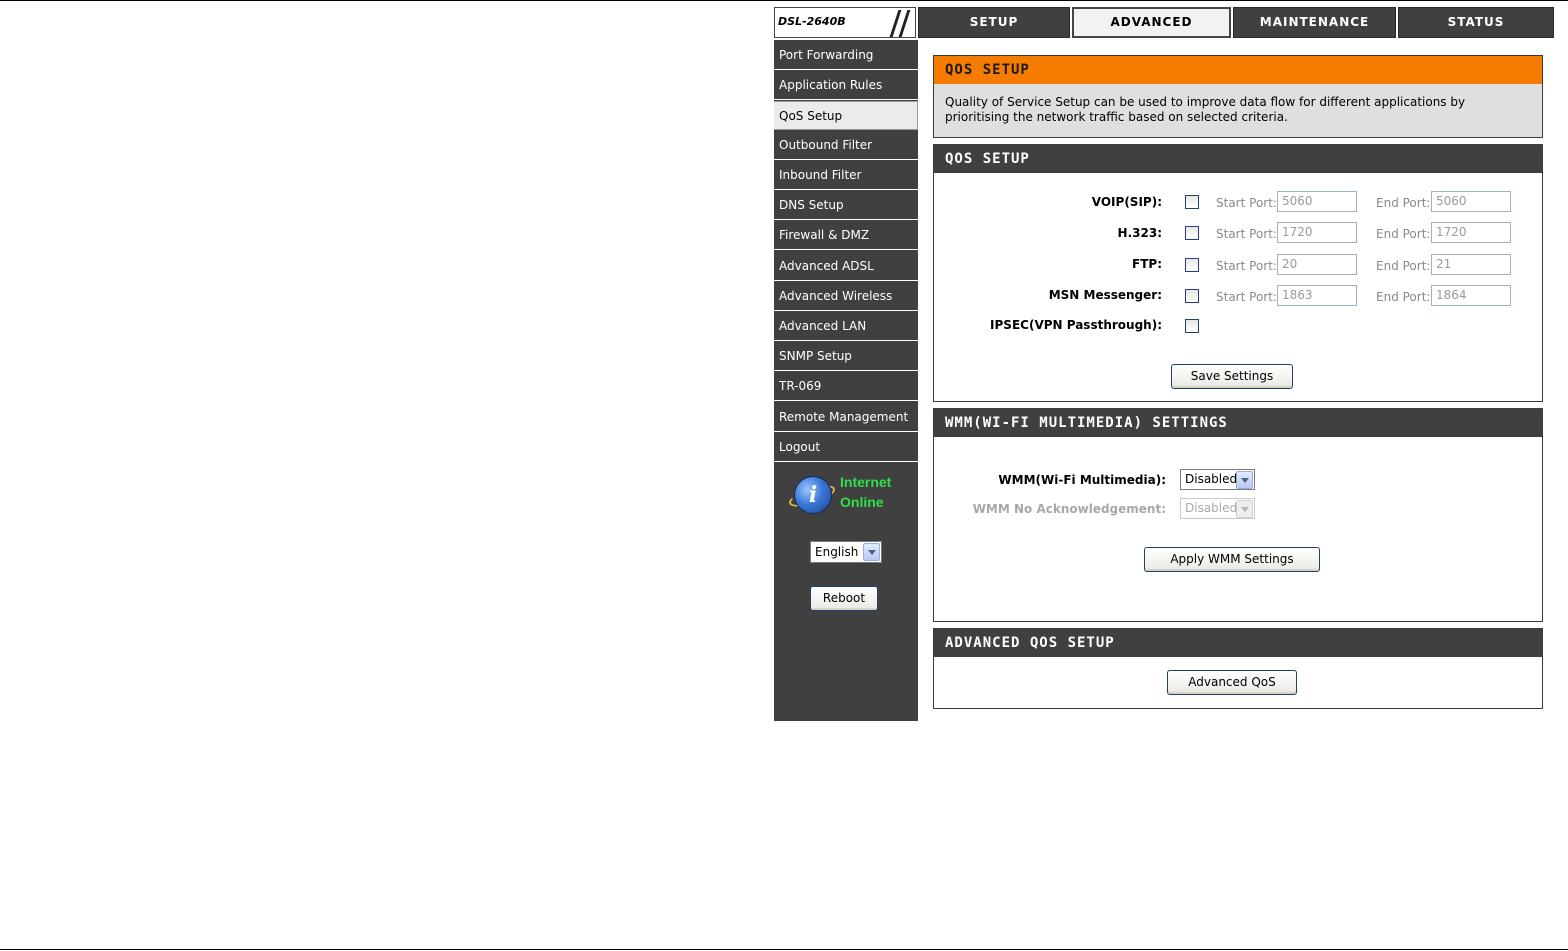 Image resolution: width=1568 pixels, height=951 pixels. I want to click on sidebar-item-dns-setup: DNS Setup, so click(846, 205).